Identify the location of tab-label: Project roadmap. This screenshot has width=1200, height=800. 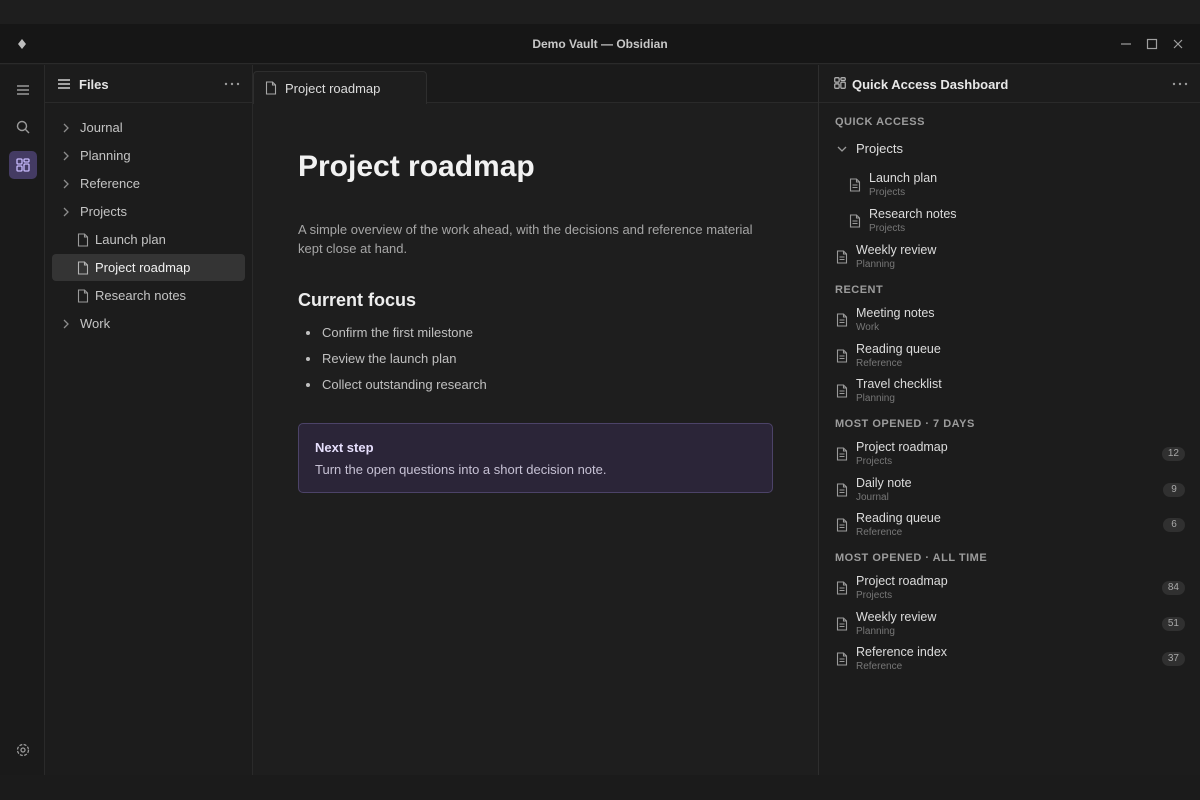
(333, 88).